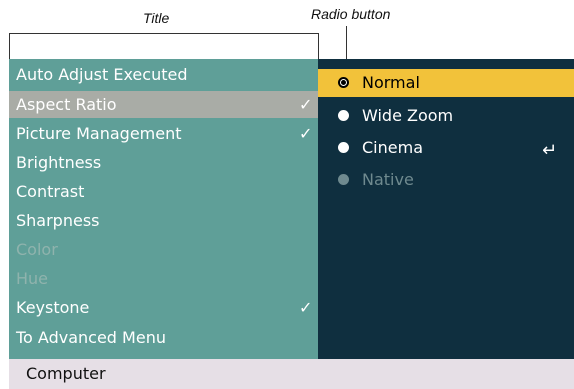 The height and width of the screenshot is (389, 574). Describe the element at coordinates (351, 14) in the screenshot. I see `radio-button-callout: Radio button` at that location.